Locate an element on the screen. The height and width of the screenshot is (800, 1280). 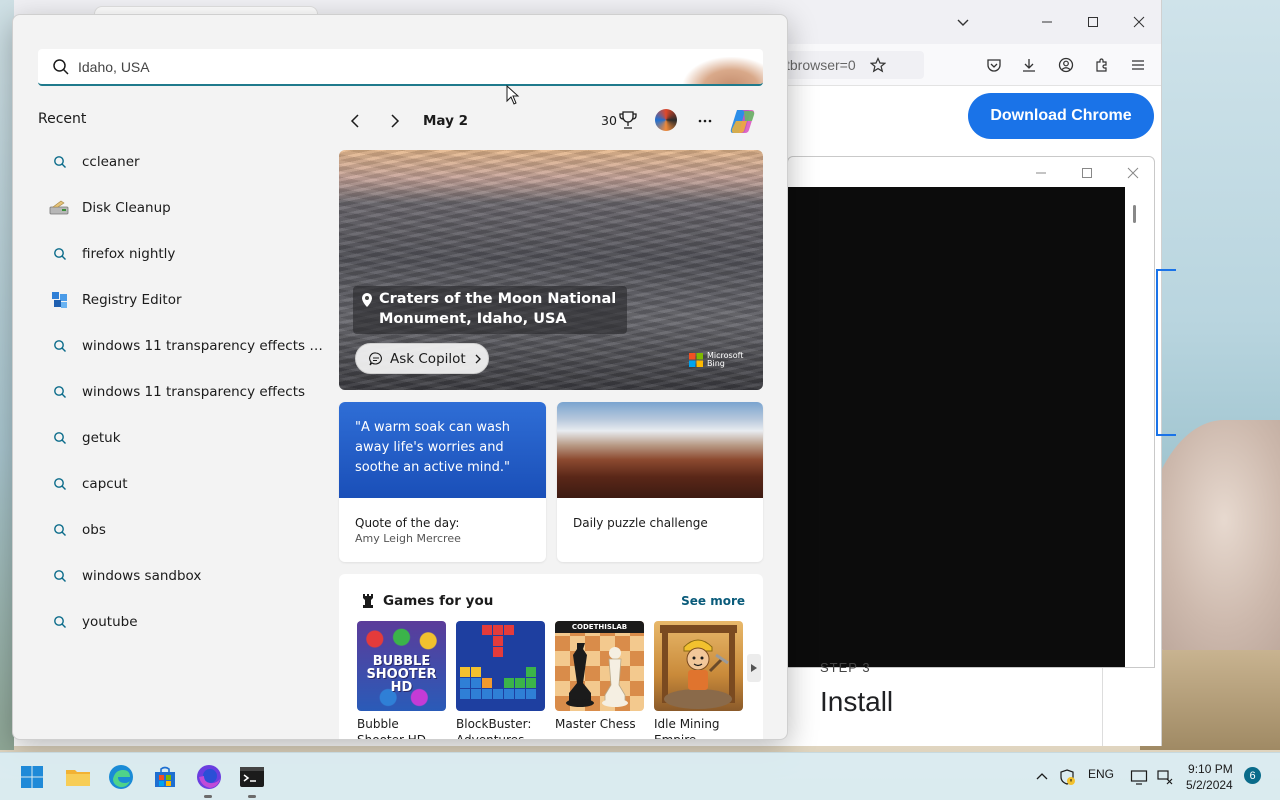
clock-date: 5/2/2024 is located at coordinates (1209, 785).